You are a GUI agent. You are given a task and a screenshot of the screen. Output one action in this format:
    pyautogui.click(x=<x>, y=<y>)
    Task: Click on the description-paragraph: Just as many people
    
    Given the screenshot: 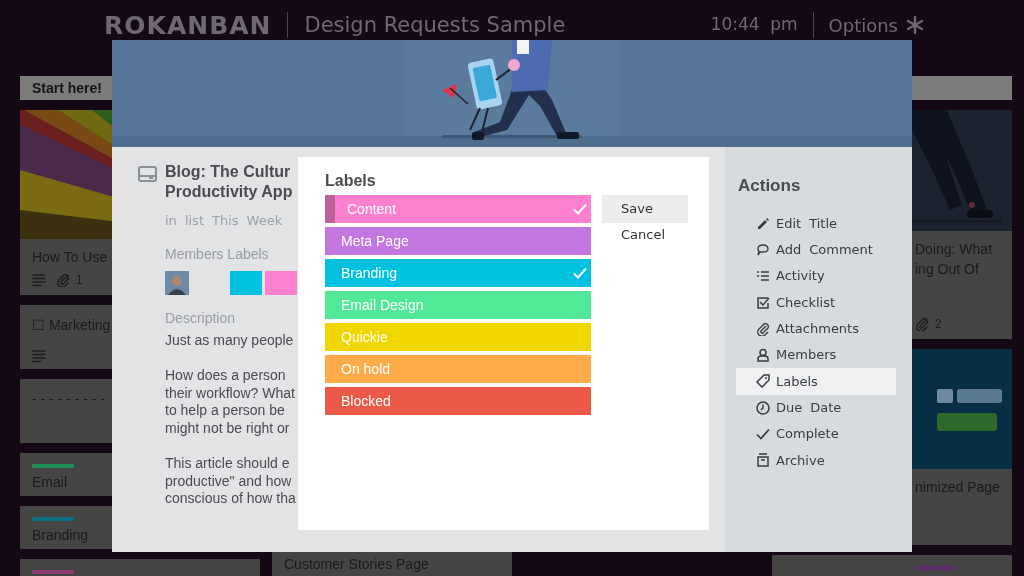 What is the action you would take?
    pyautogui.click(x=230, y=340)
    